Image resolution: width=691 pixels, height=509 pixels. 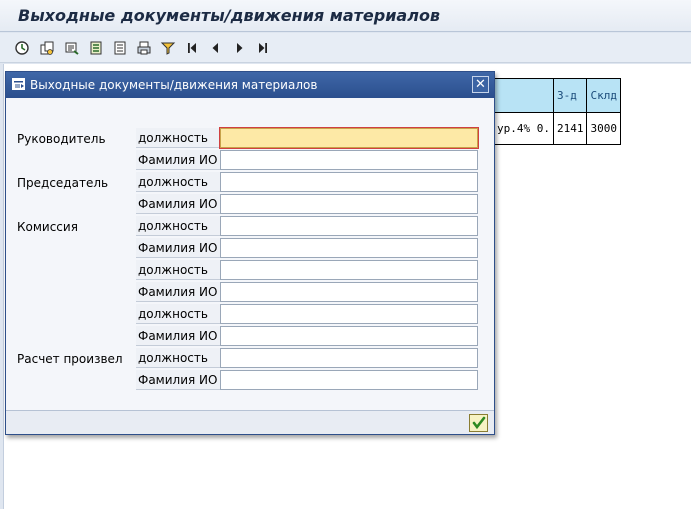 I want to click on previous-page-icon, so click(x=215, y=48).